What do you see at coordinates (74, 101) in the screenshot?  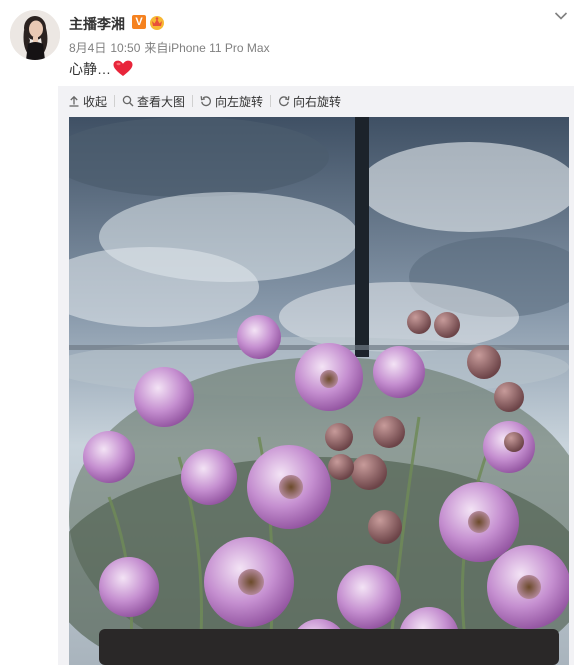 I see `arrow-up-icon` at bounding box center [74, 101].